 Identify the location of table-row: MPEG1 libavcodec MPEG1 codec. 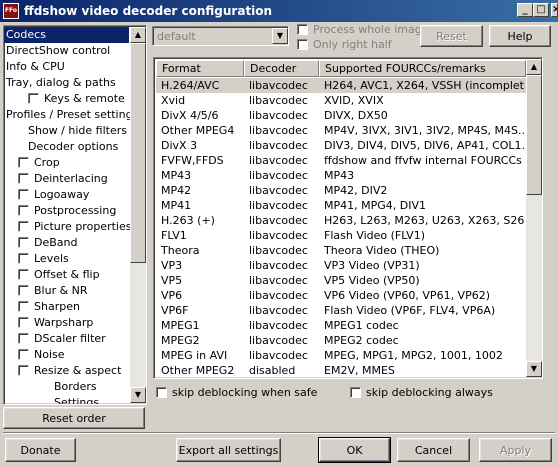
(341, 325).